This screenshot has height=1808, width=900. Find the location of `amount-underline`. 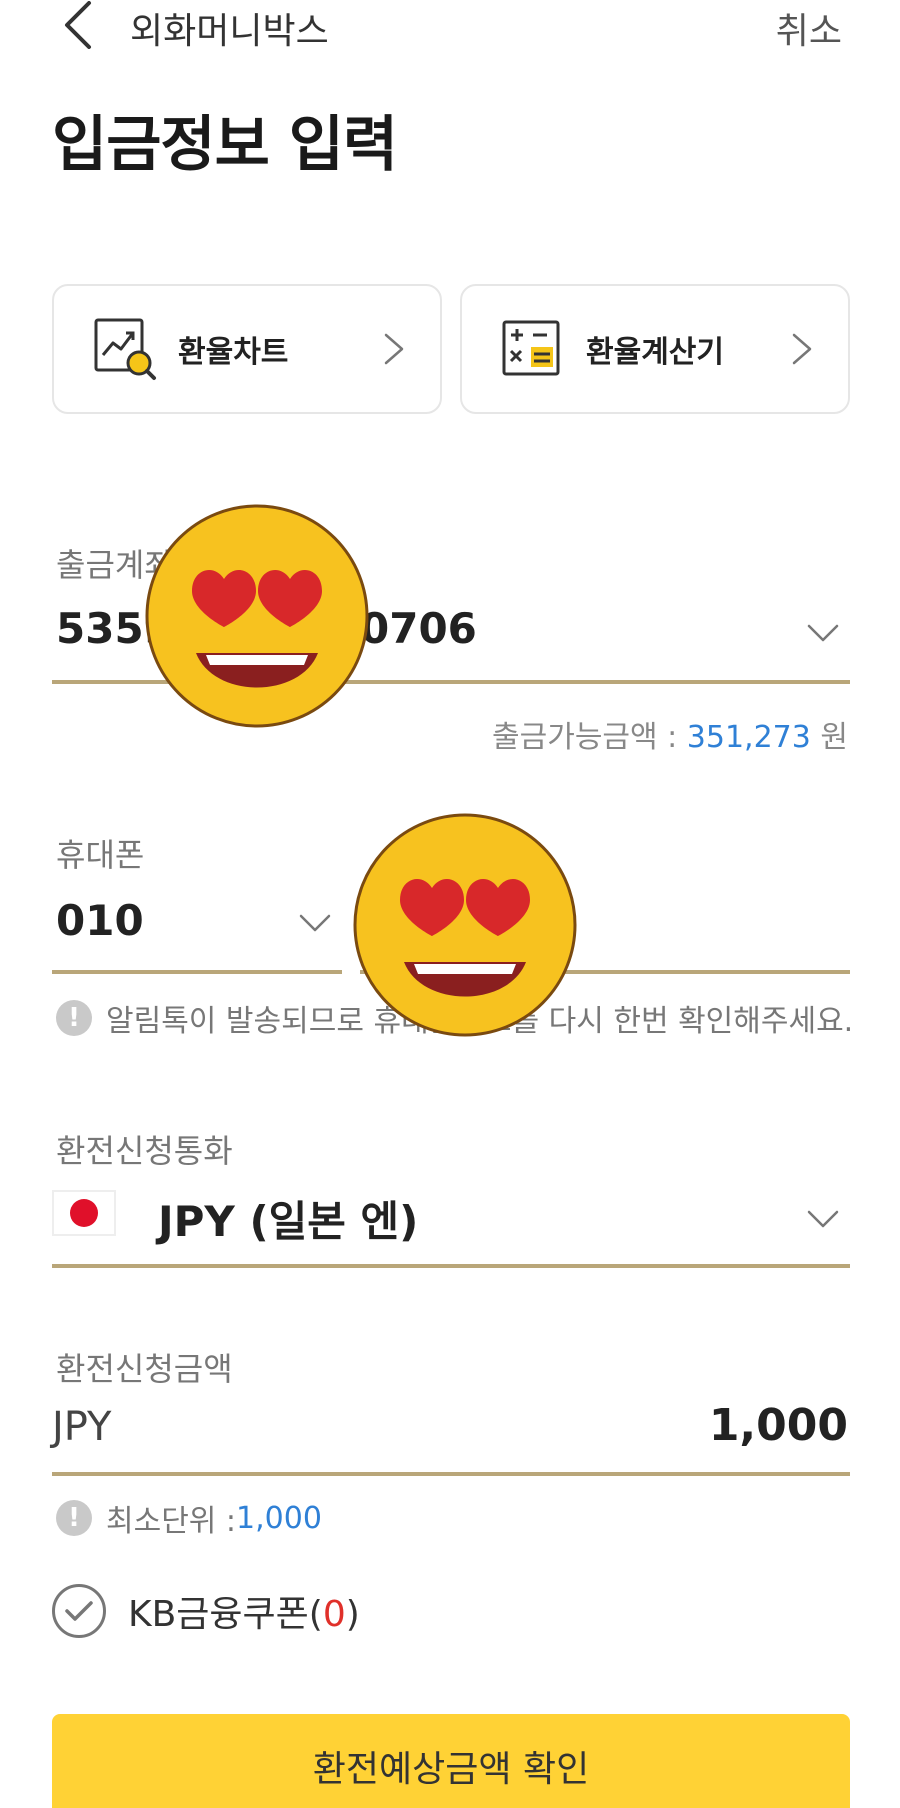

amount-underline is located at coordinates (451, 1474).